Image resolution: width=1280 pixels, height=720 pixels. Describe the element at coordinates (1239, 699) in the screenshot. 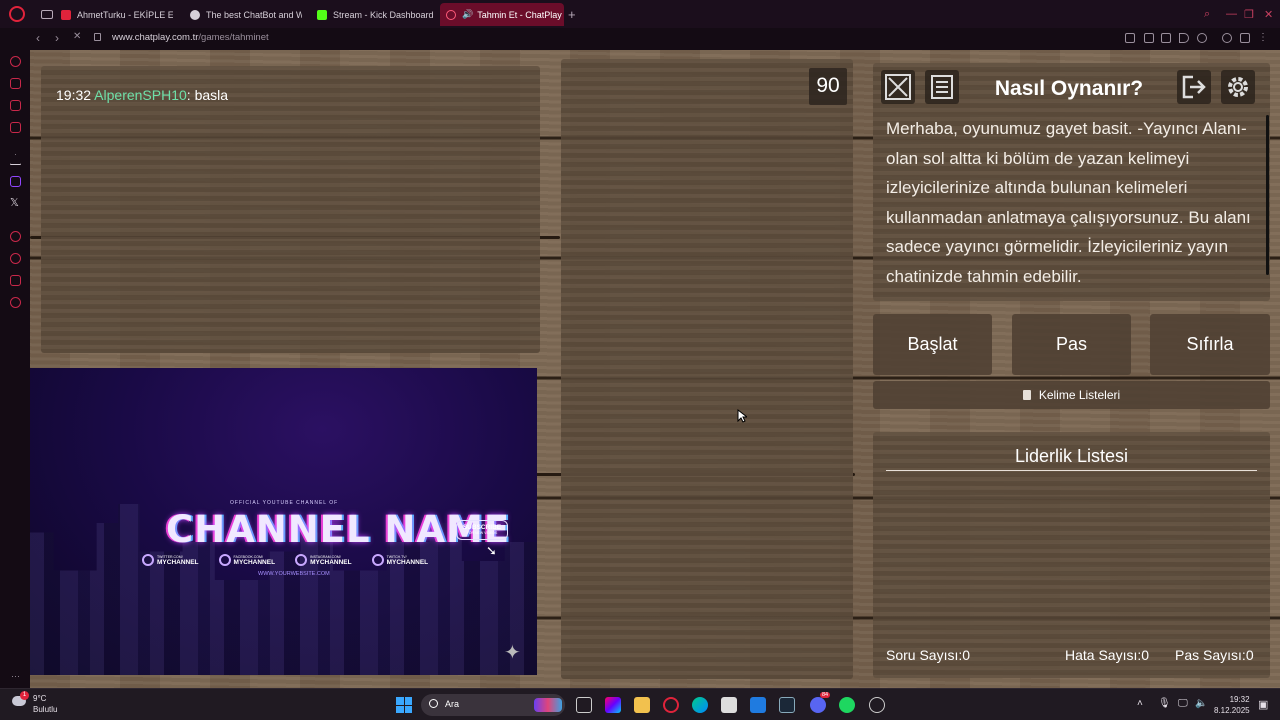

I see `clock-time: 19:32` at that location.